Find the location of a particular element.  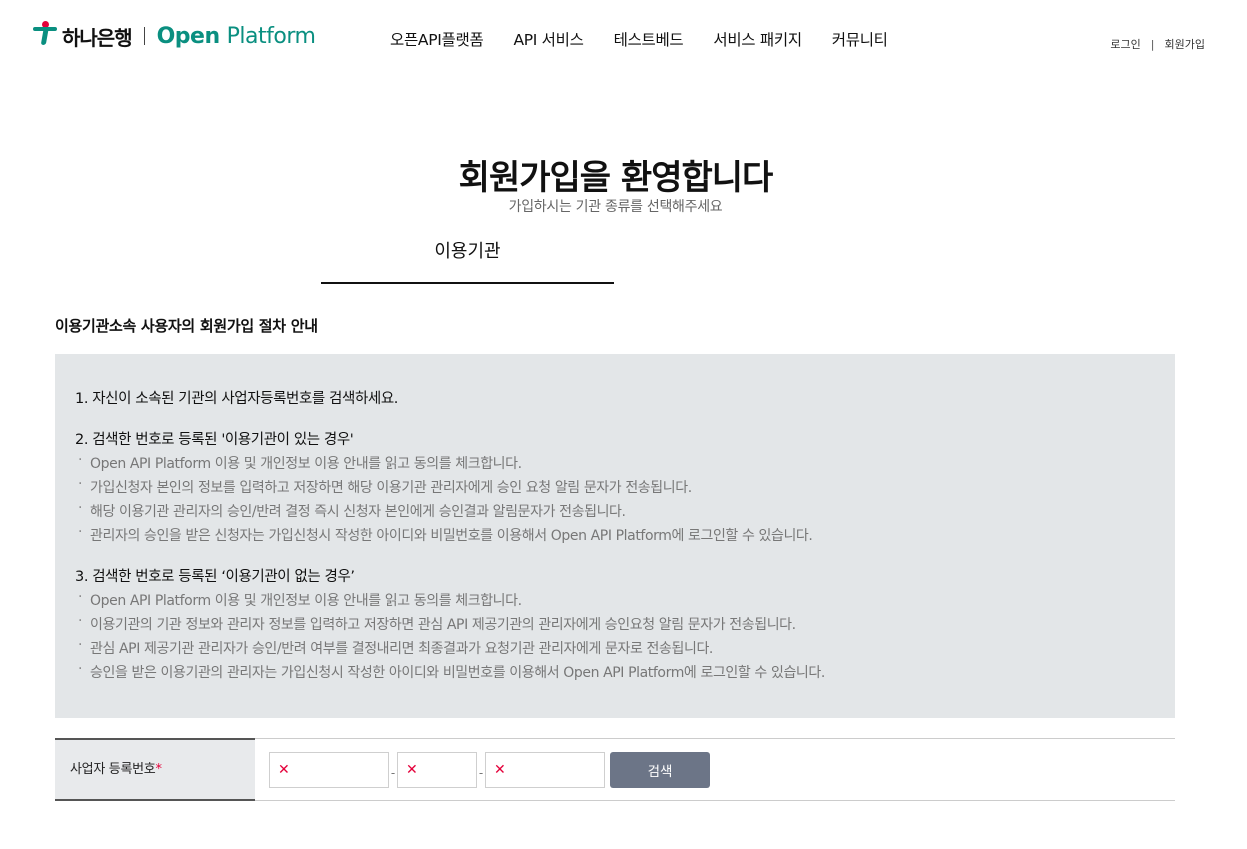

business-number-inputs: ✕ - ✕ - ✕ 검색 is located at coordinates (489, 770).